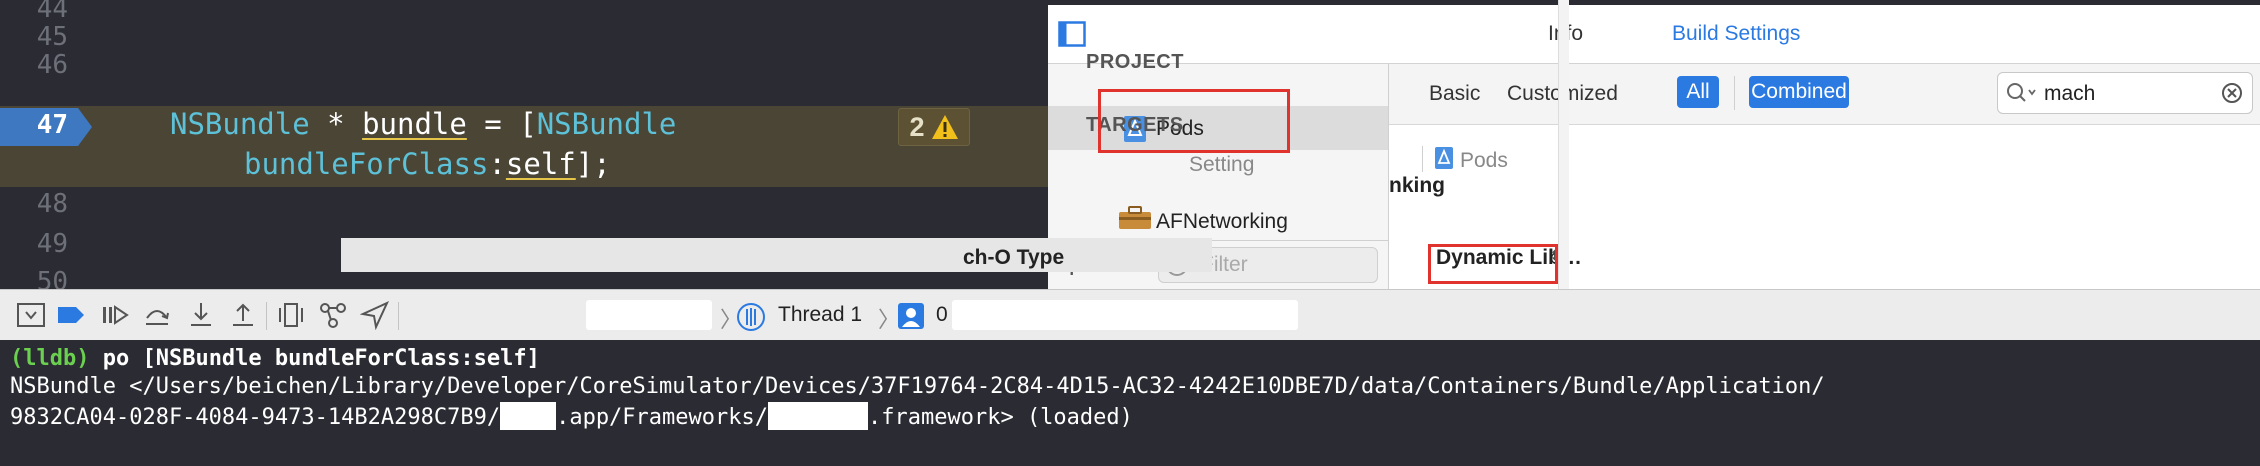  Describe the element at coordinates (1493, 264) in the screenshot. I see `annotation-box-mach-o-value` at that location.